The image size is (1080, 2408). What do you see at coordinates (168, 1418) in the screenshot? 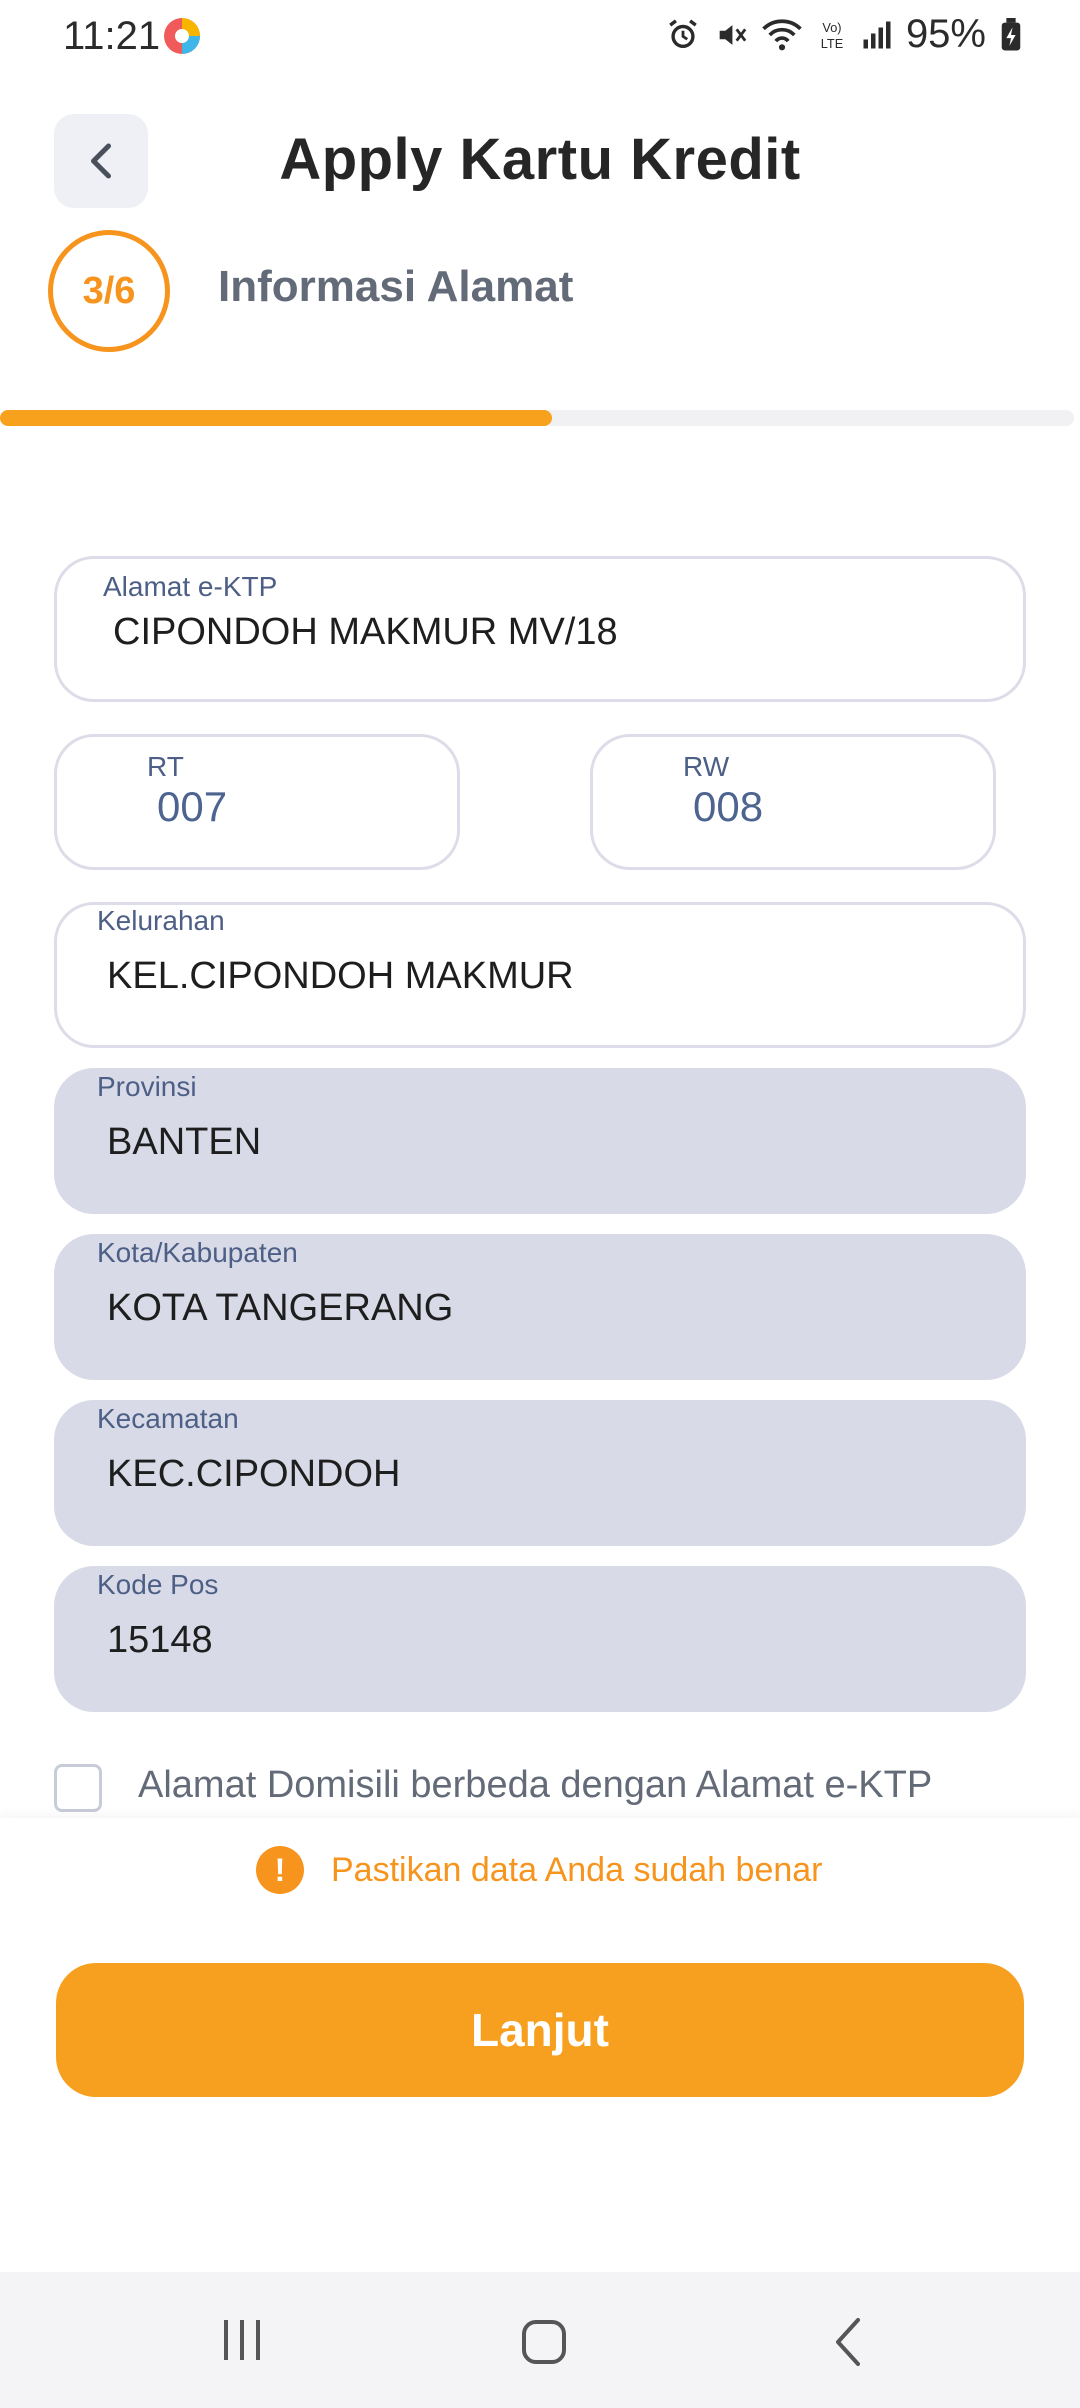
I see `kecamatan-label: Kecamatan` at bounding box center [168, 1418].